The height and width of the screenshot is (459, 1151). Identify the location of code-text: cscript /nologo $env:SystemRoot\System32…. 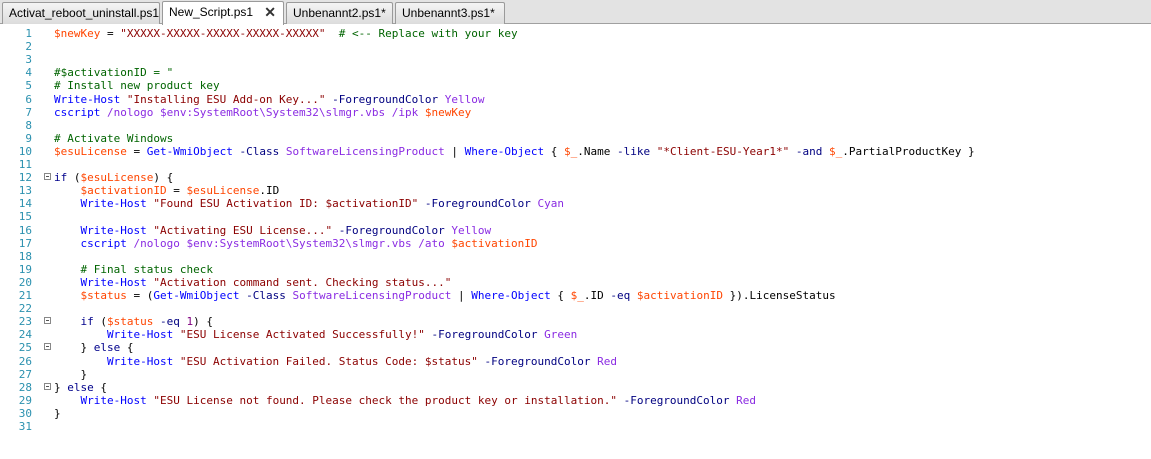
(296, 243).